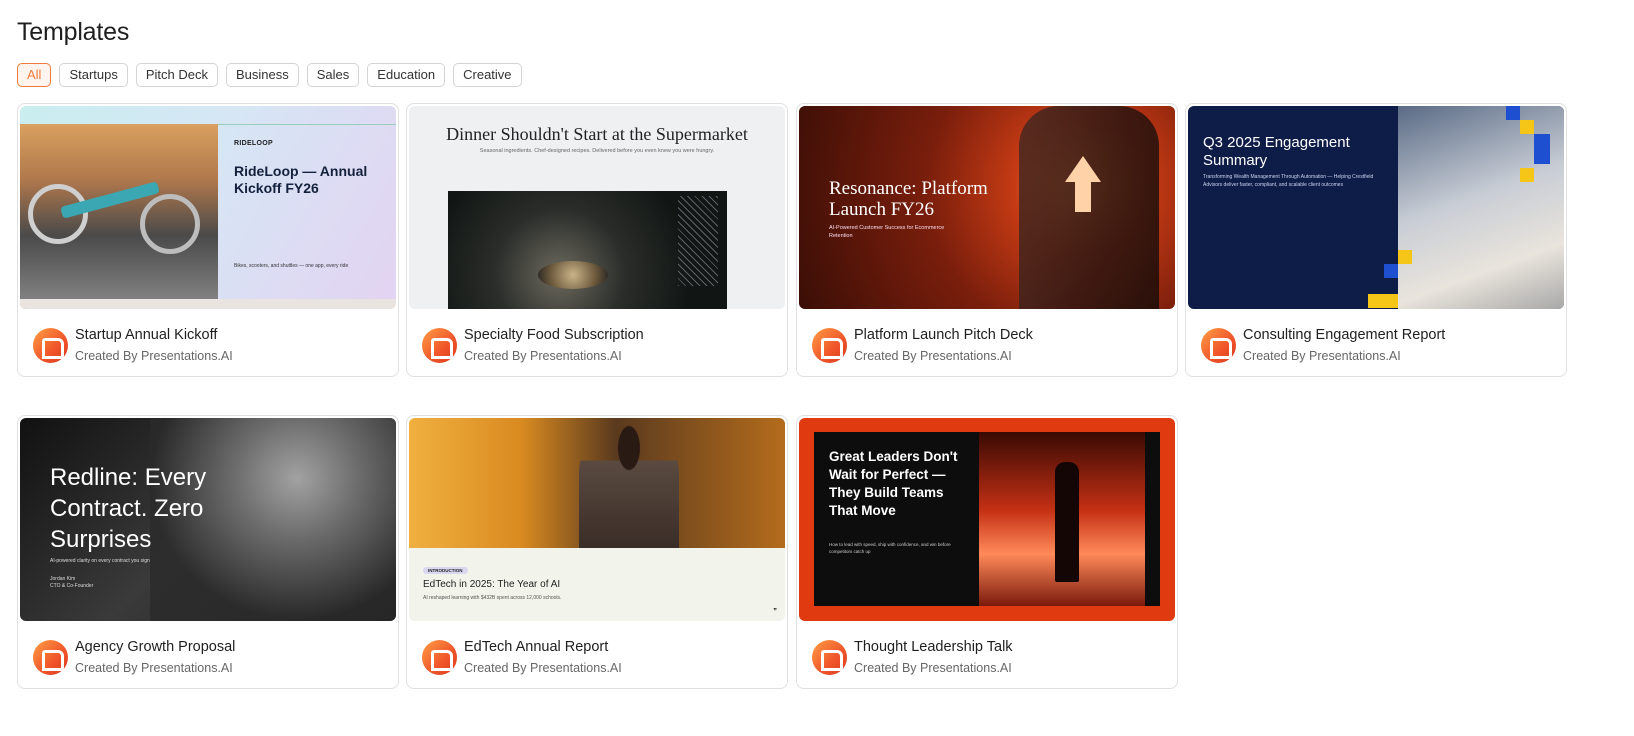 The image size is (1634, 736). Describe the element at coordinates (775, 611) in the screenshot. I see `quote-icon: ❞` at that location.